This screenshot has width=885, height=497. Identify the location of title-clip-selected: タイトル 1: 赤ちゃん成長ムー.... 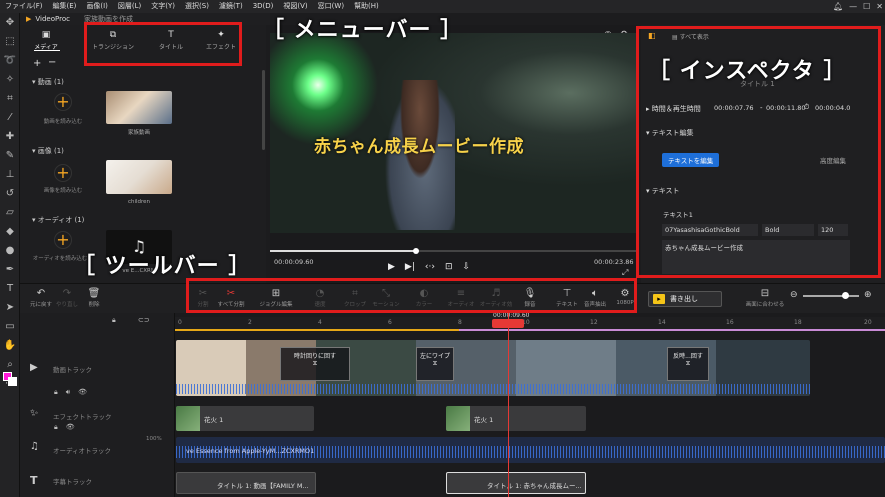
(516, 483).